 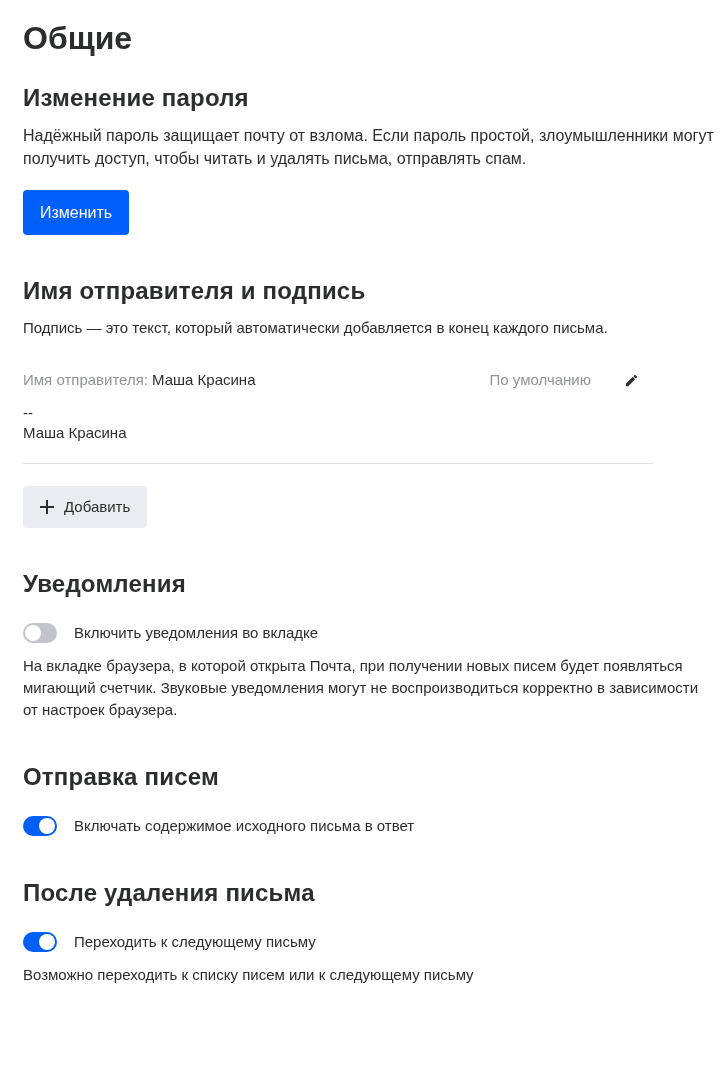 What do you see at coordinates (196, 633) in the screenshot?
I see `toggle-label: Включить уведомления во вкладке` at bounding box center [196, 633].